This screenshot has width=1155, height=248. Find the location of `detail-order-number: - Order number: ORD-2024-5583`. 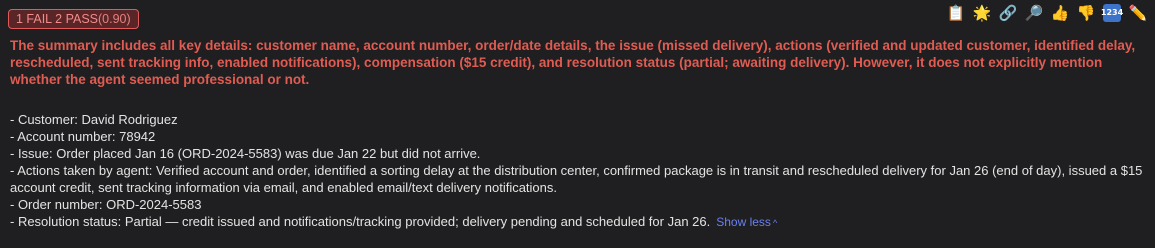

detail-order-number: - Order number: ORD-2024-5583 is located at coordinates (106, 204).